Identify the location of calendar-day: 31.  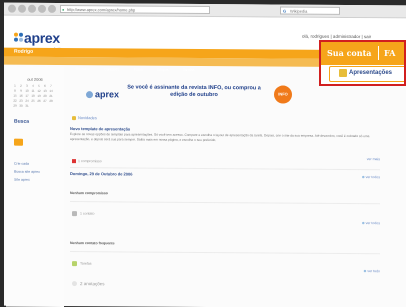
(27, 106).